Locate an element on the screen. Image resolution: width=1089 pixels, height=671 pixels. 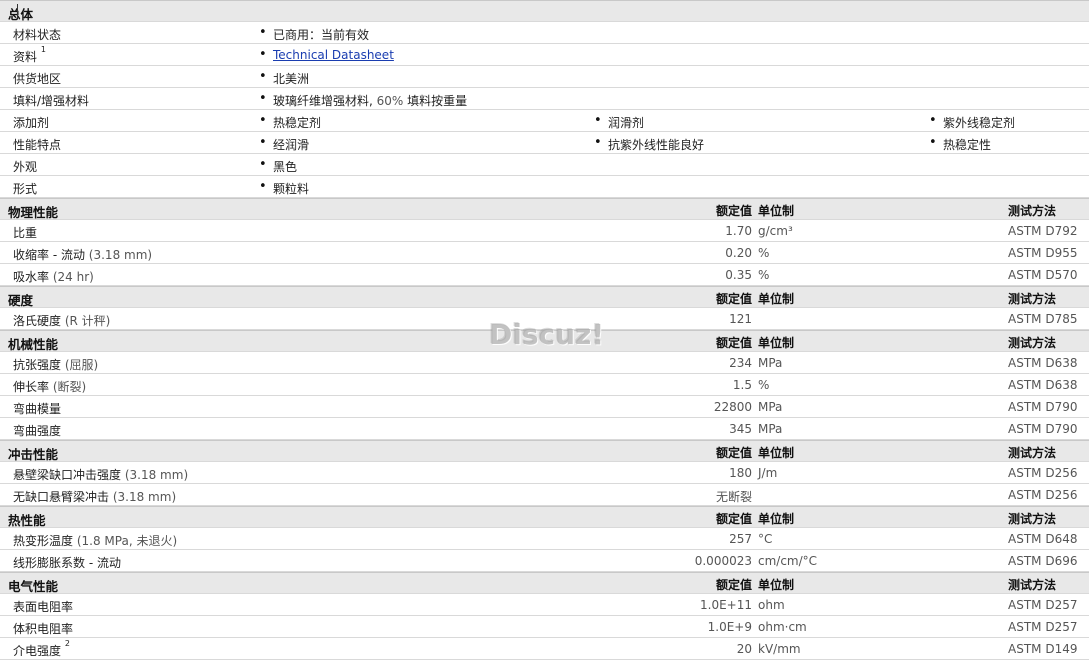
section-title: 总体 is located at coordinates (21, 14).